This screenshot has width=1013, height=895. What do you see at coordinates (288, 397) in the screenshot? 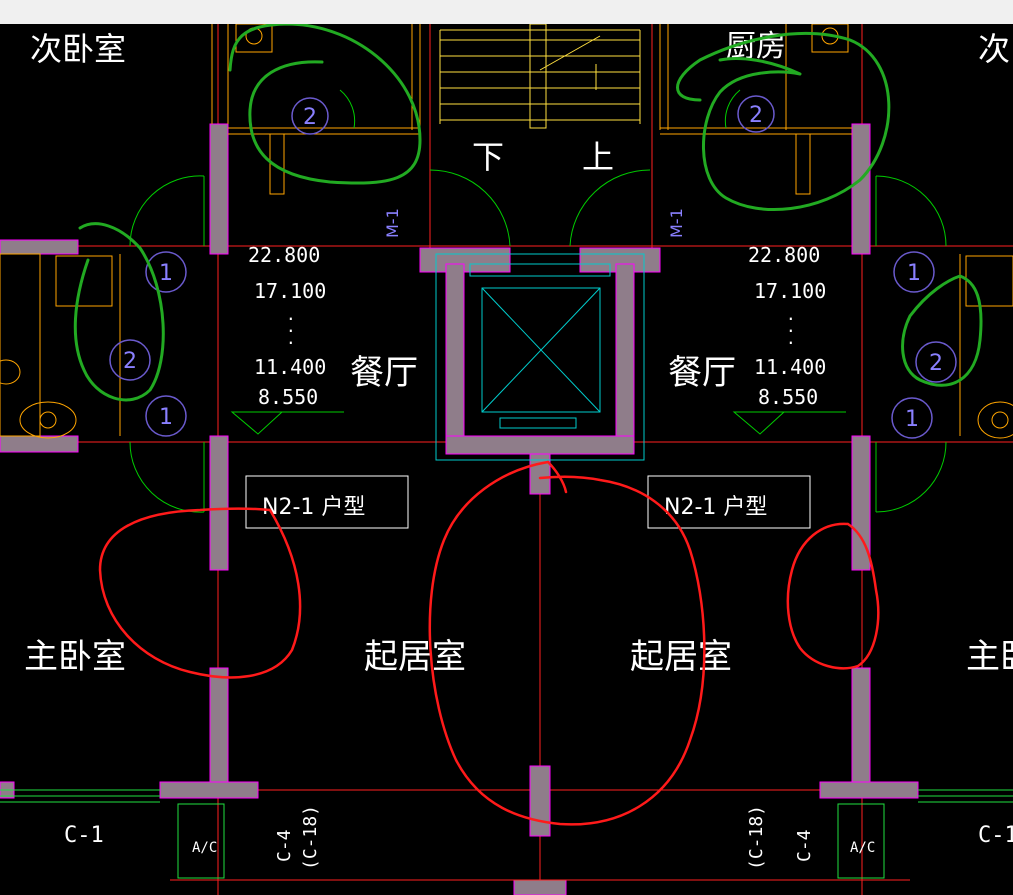
I see `elevation-left-4: 8.550` at bounding box center [288, 397].